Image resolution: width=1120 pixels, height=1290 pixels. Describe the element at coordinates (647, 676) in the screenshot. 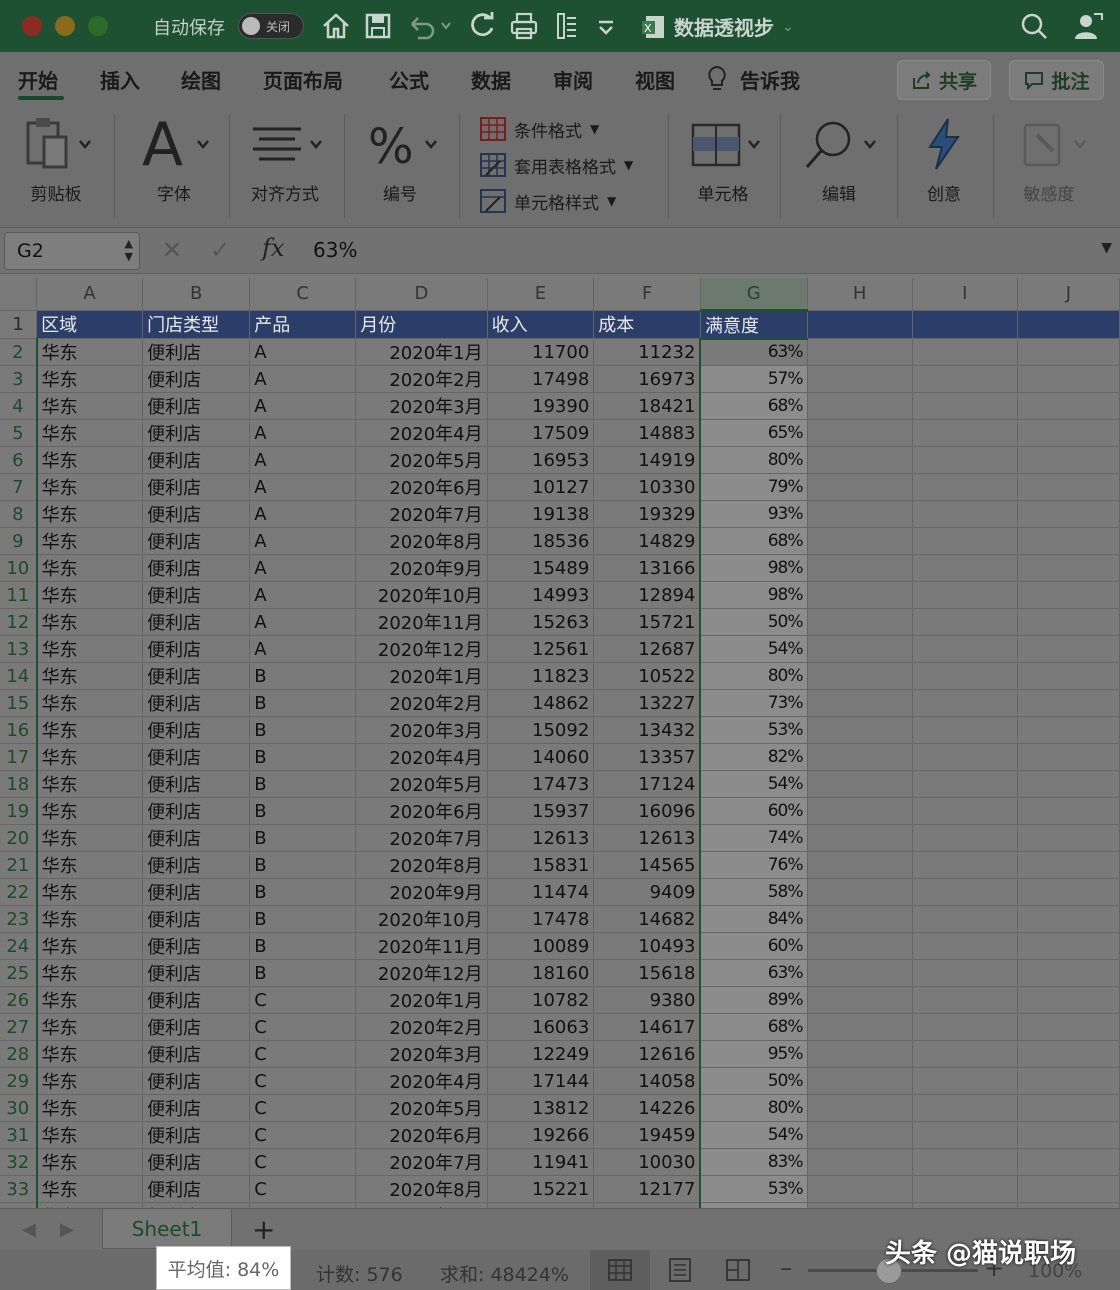

I see `cell: 10522` at that location.